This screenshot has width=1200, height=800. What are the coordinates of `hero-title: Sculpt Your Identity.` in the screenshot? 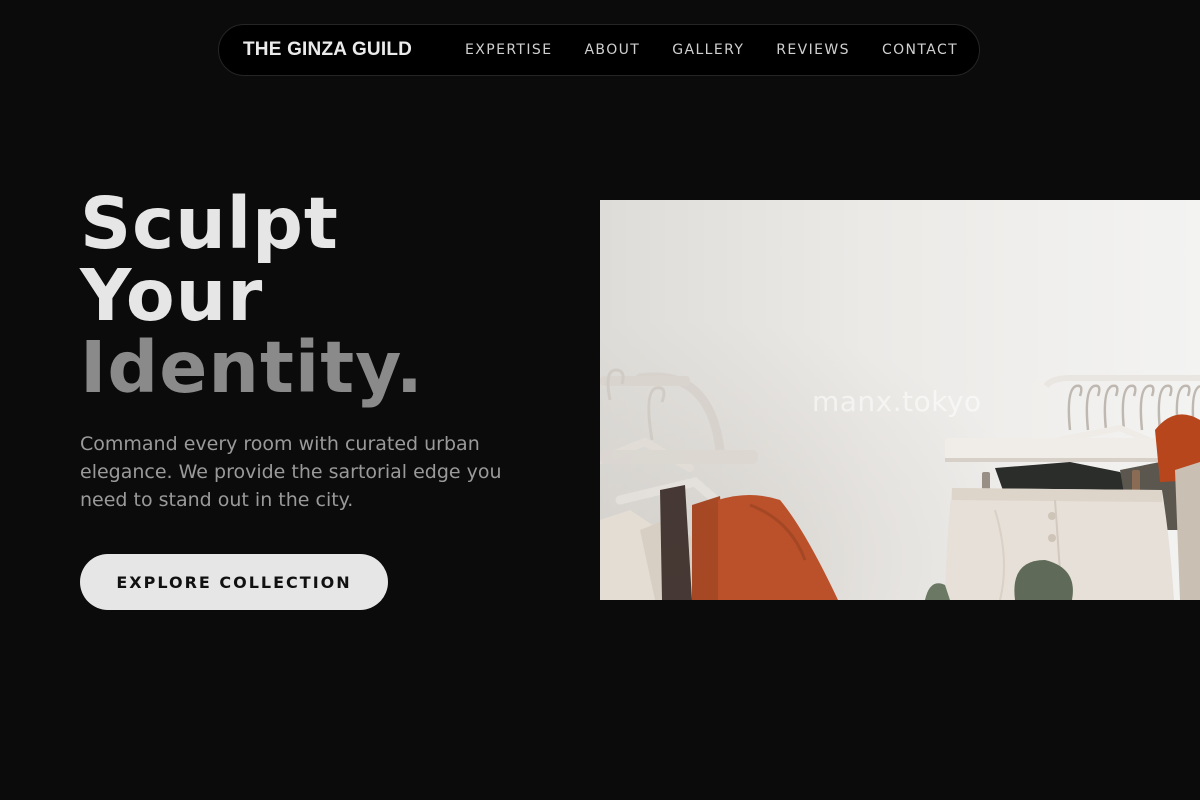 It's located at (252, 296).